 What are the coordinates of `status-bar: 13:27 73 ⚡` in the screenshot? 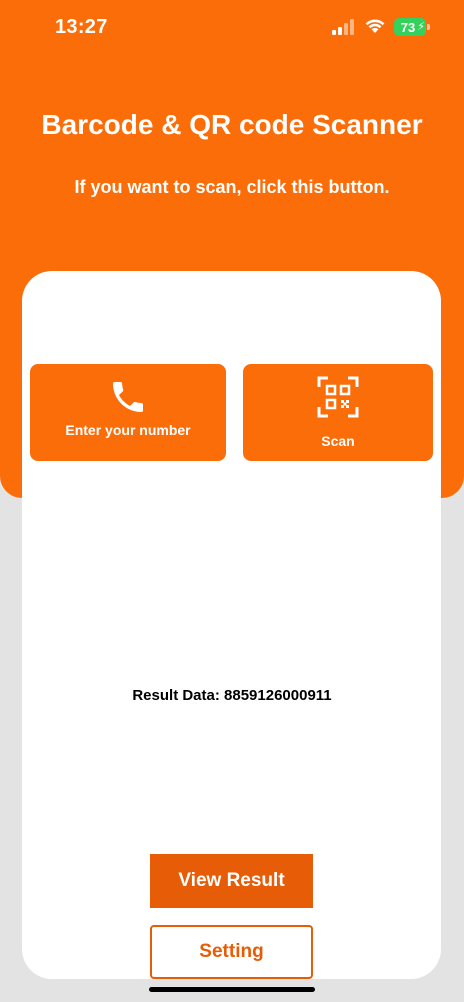 It's located at (232, 27).